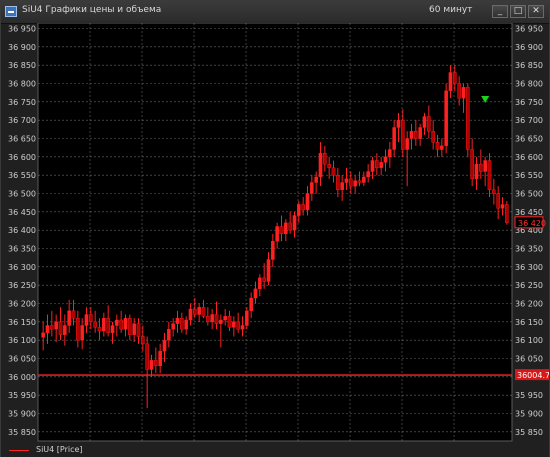 This screenshot has height=457, width=550. Describe the element at coordinates (19, 450) in the screenshot. I see `legend-line` at that location.